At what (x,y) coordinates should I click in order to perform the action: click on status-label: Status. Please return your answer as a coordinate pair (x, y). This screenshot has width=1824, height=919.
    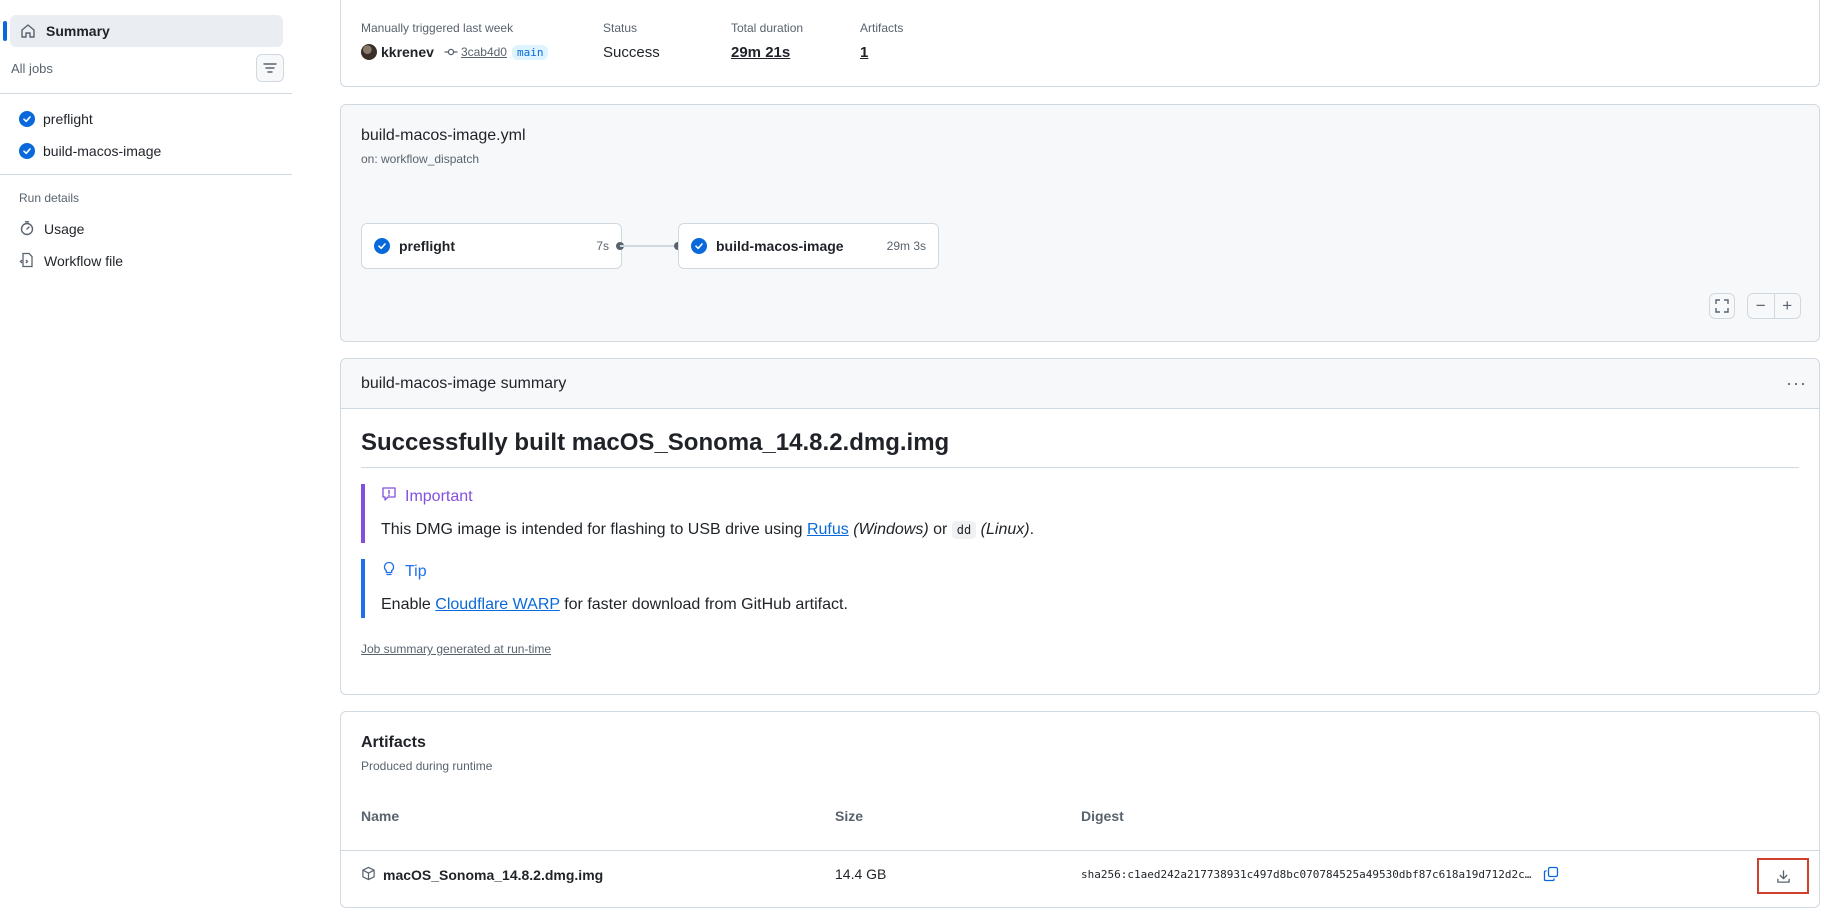
    Looking at the image, I should click on (620, 28).